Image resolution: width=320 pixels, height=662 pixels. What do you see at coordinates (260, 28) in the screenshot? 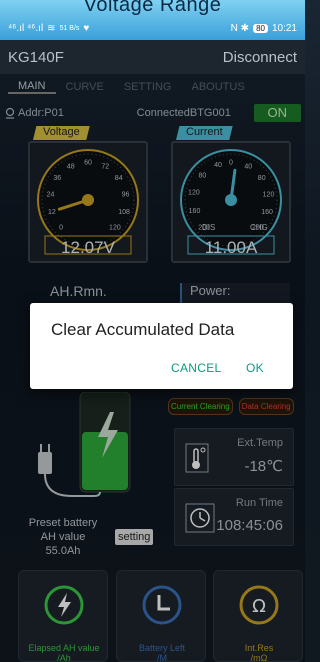
I see `battery-icon: 80` at bounding box center [260, 28].